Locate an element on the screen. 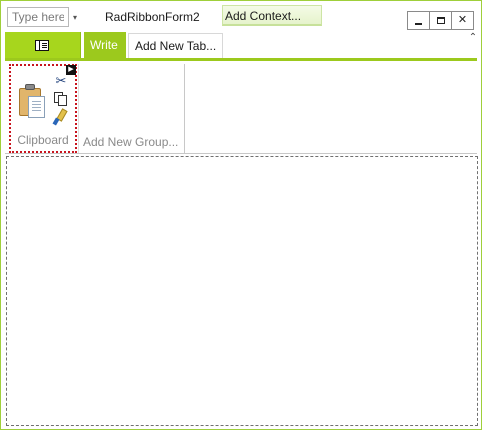 This screenshot has width=482, height=430. cut-icon: ✂ is located at coordinates (61, 81).